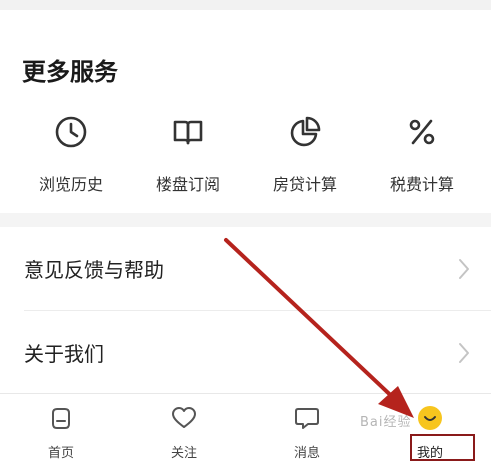 The width and height of the screenshot is (491, 463). I want to click on more-services-title: 更多服务, so click(70, 72).